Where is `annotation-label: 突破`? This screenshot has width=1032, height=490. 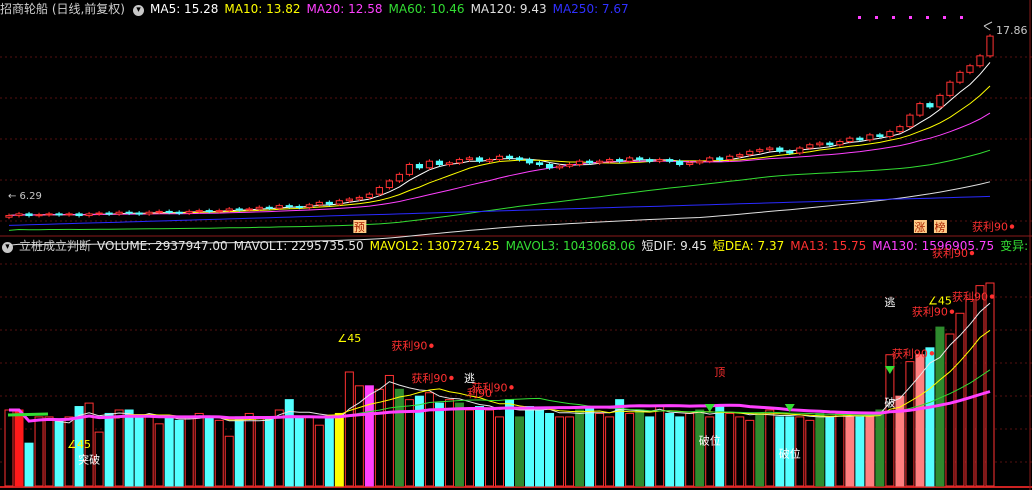 annotation-label: 突破 is located at coordinates (89, 459).